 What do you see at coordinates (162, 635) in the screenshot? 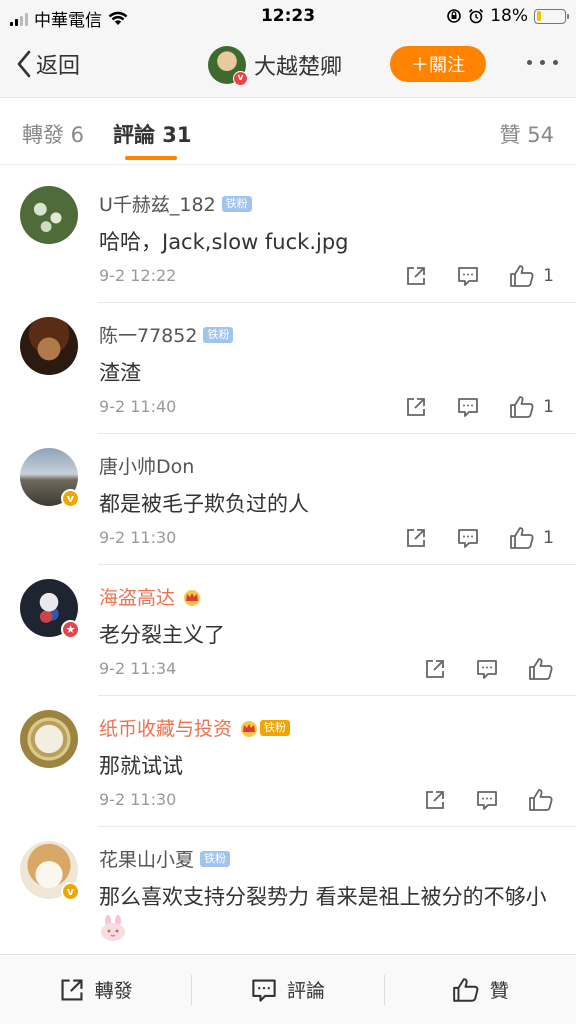
I see `comment-text: 老分裂主义了` at bounding box center [162, 635].